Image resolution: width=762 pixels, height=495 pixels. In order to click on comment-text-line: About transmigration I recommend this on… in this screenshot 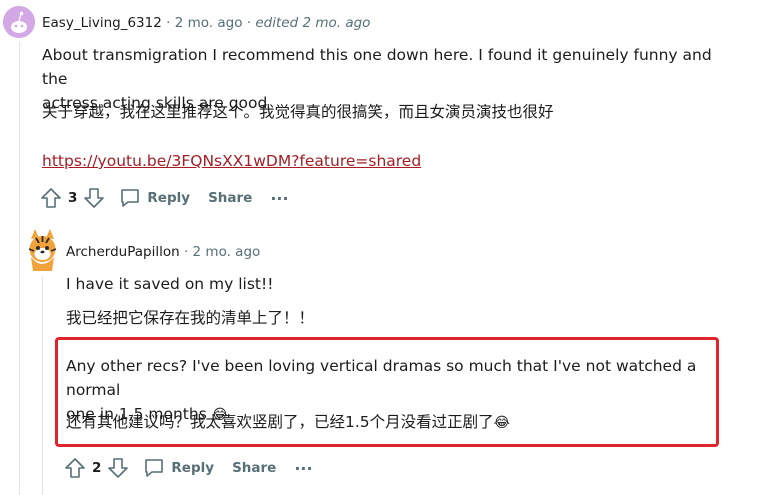, I will do `click(377, 67)`.